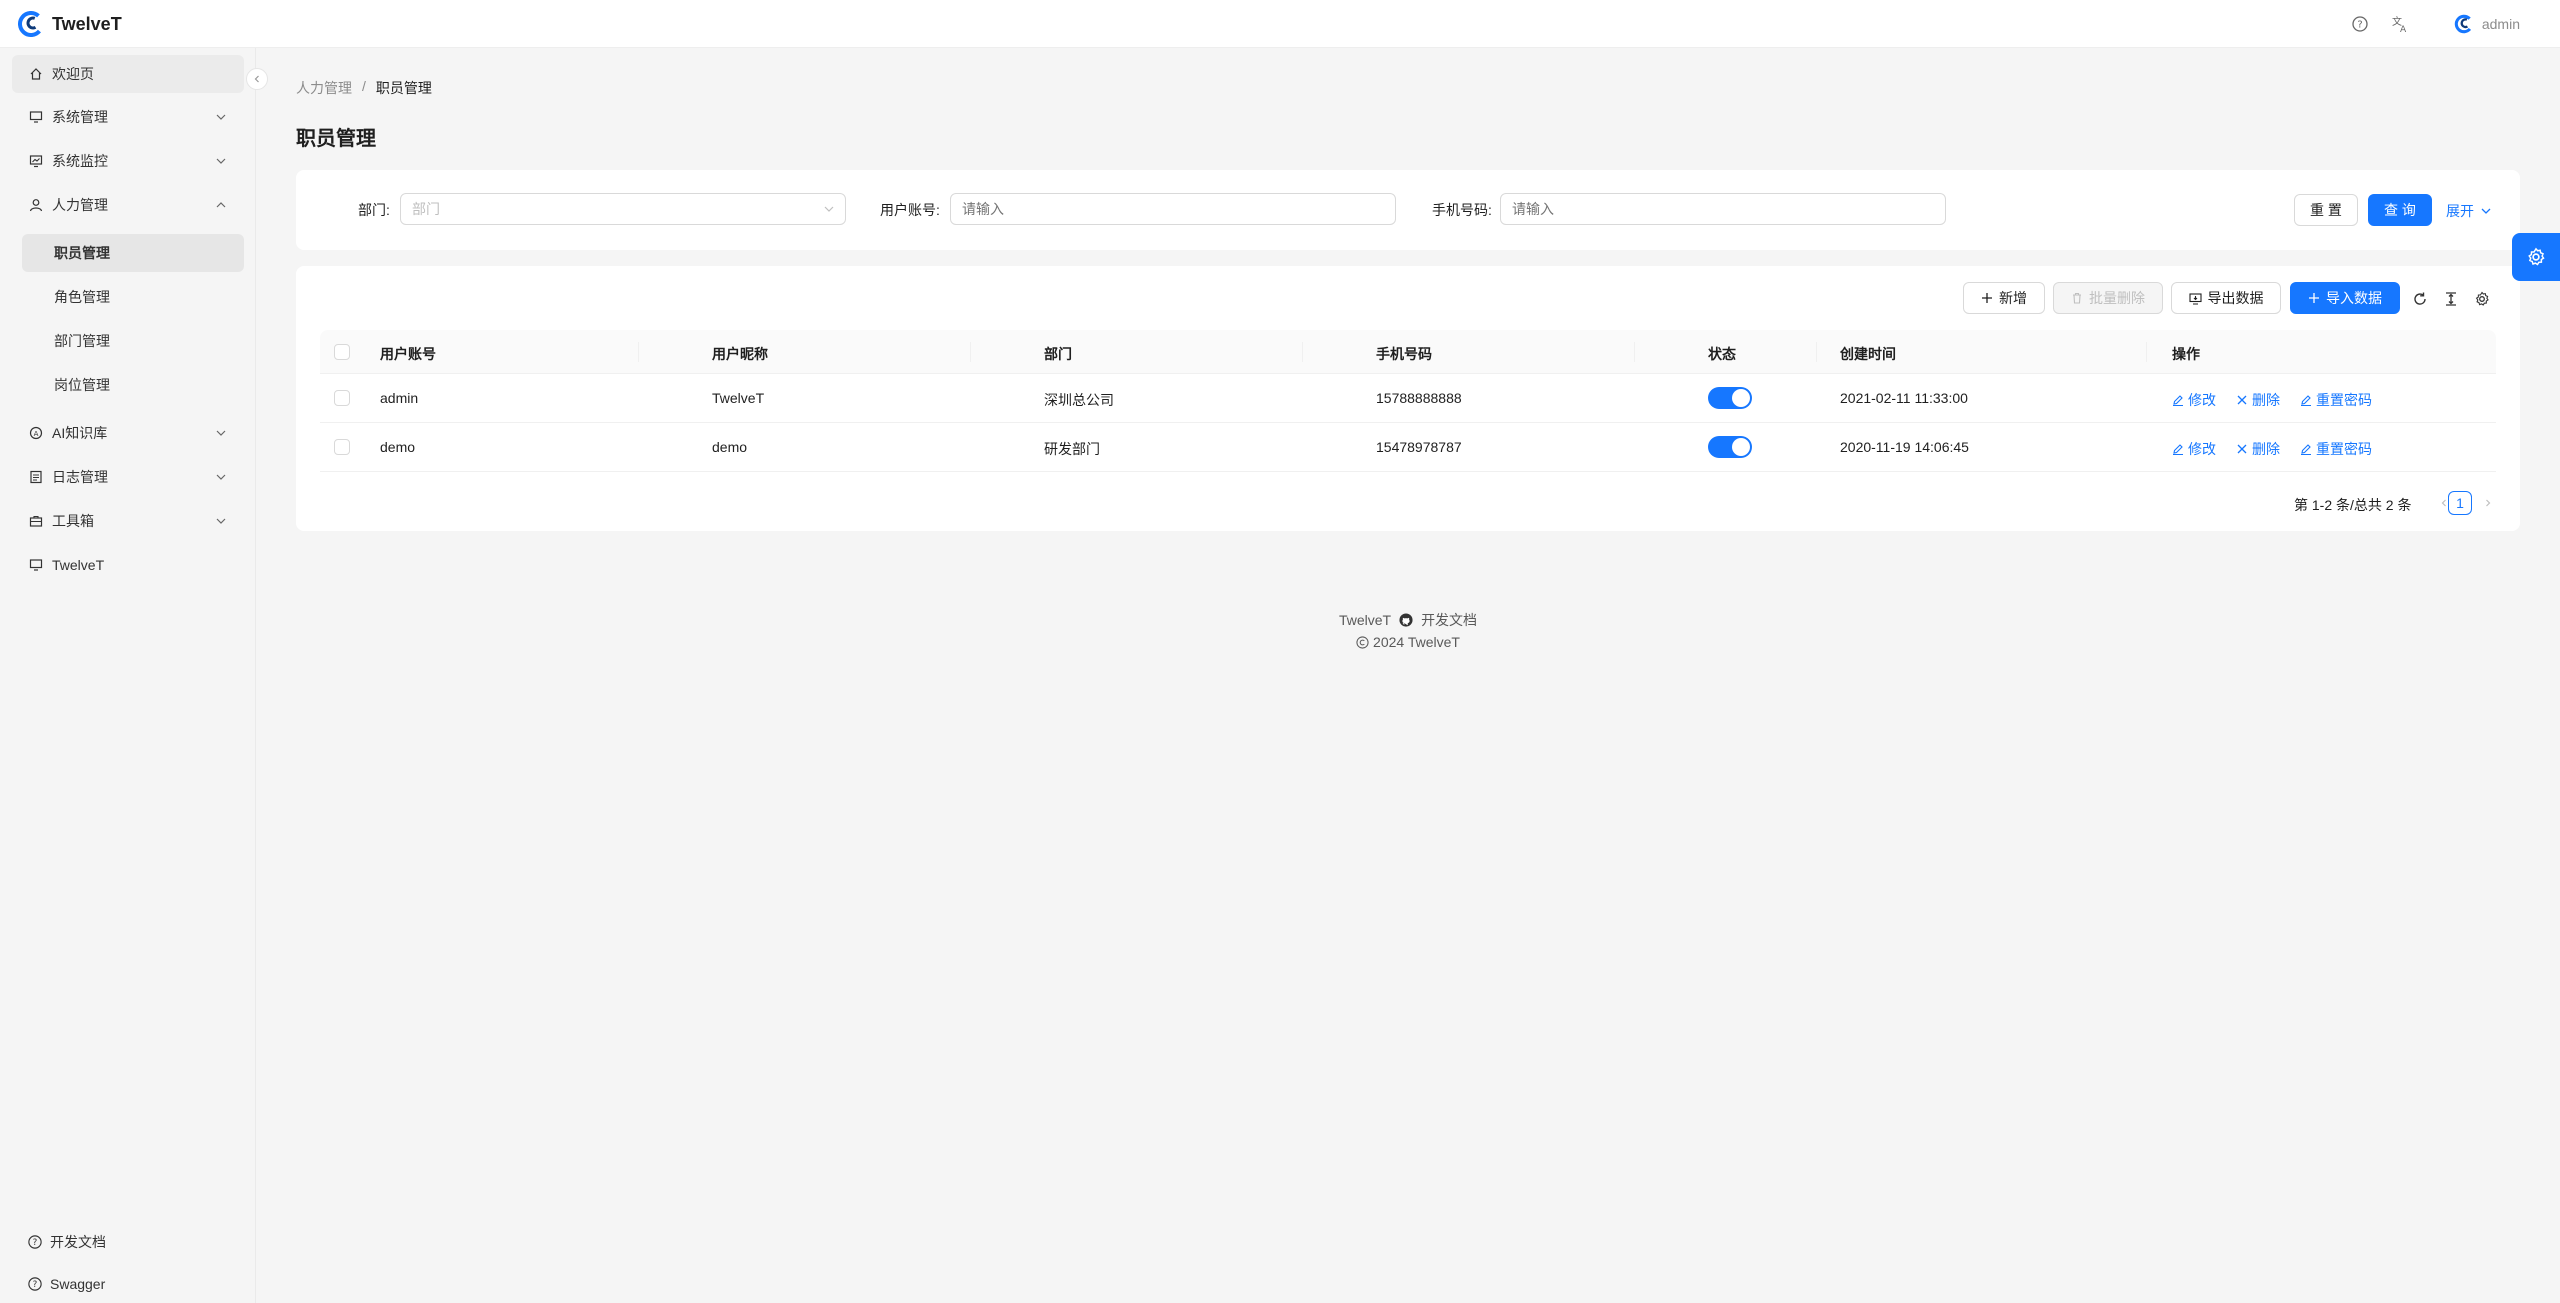 Image resolution: width=2560 pixels, height=1303 pixels. Describe the element at coordinates (80, 433) in the screenshot. I see `sidebar-item-label: AI知识库` at that location.